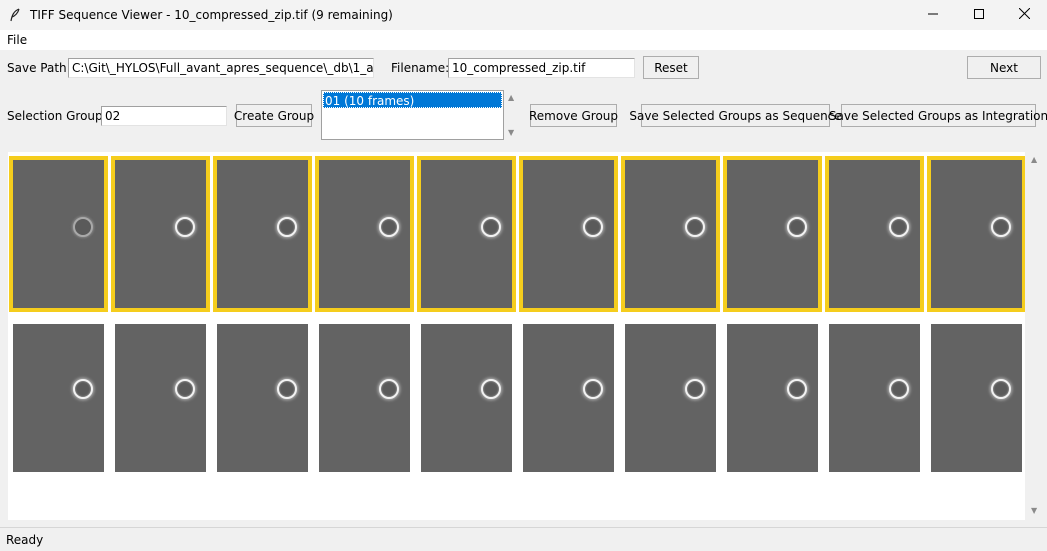  I want to click on menu-file: File, so click(17, 40).